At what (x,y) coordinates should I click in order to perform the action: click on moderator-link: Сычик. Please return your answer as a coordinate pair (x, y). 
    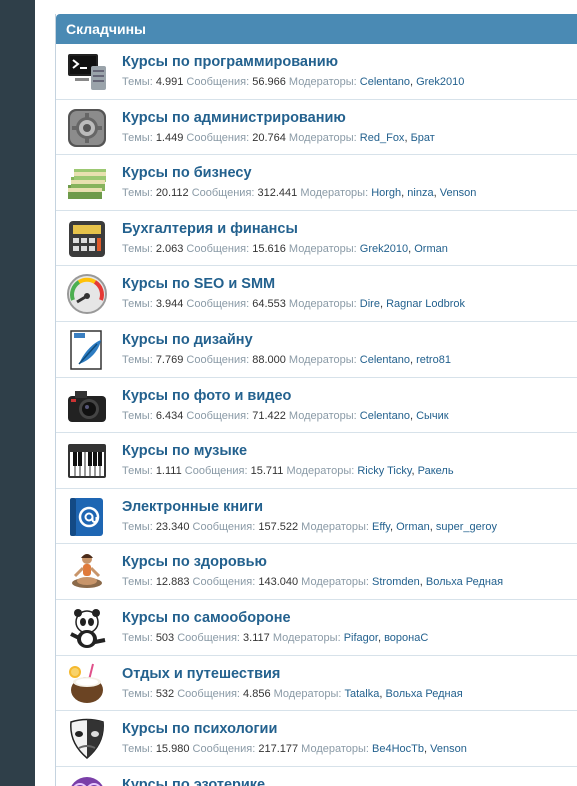
    Looking at the image, I should click on (432, 416).